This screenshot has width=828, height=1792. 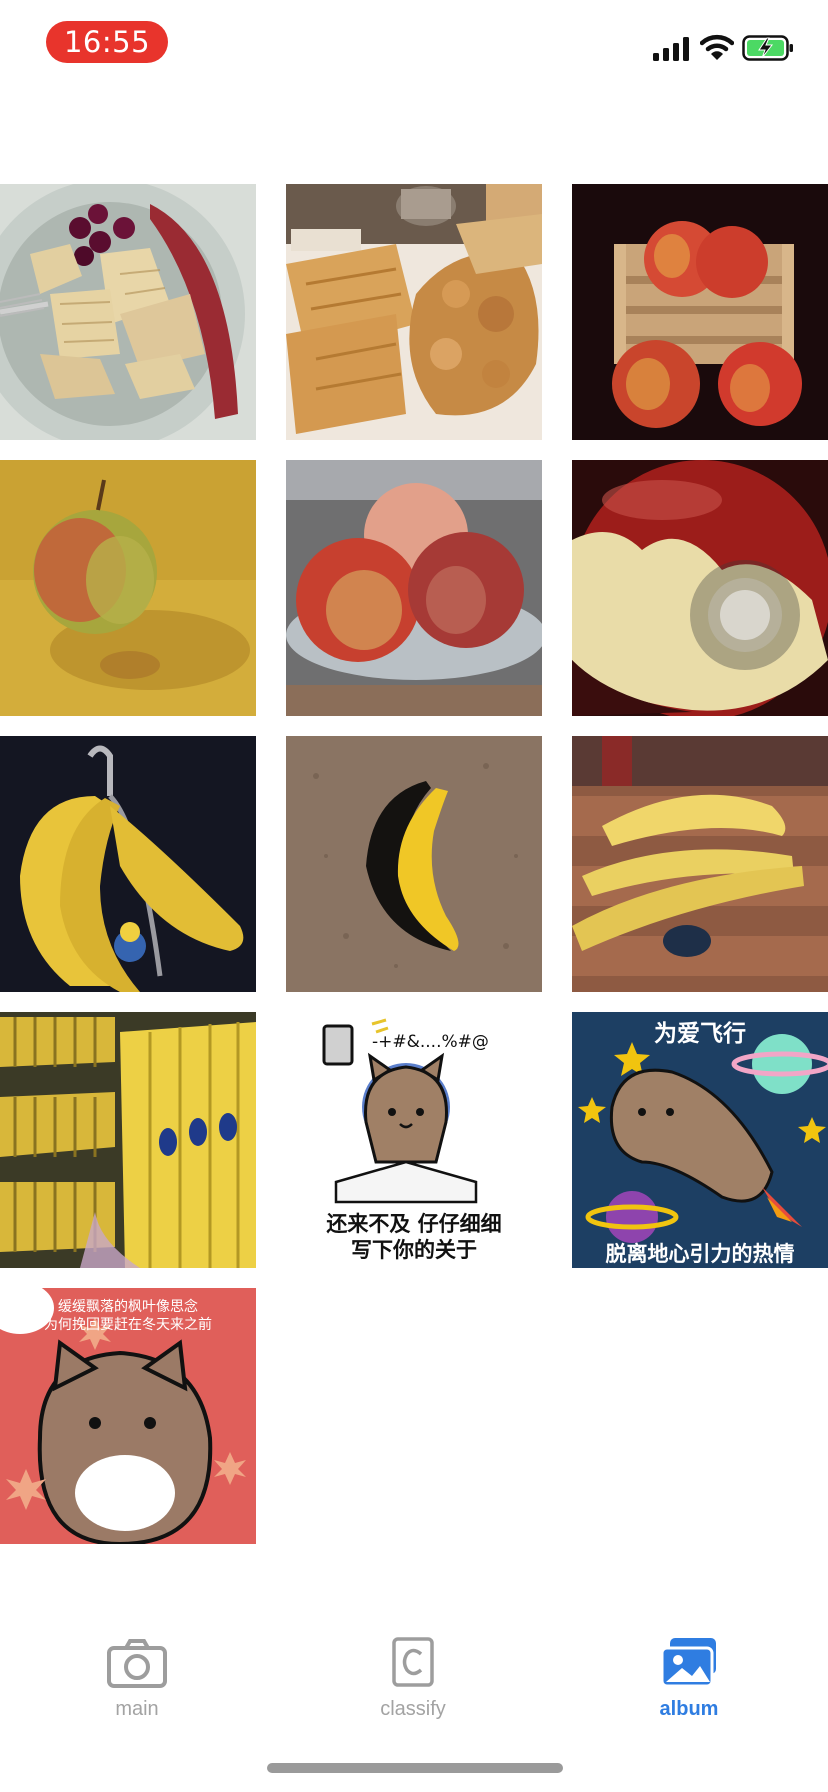 What do you see at coordinates (128, 312) in the screenshot?
I see `waffle-plate-photo` at bounding box center [128, 312].